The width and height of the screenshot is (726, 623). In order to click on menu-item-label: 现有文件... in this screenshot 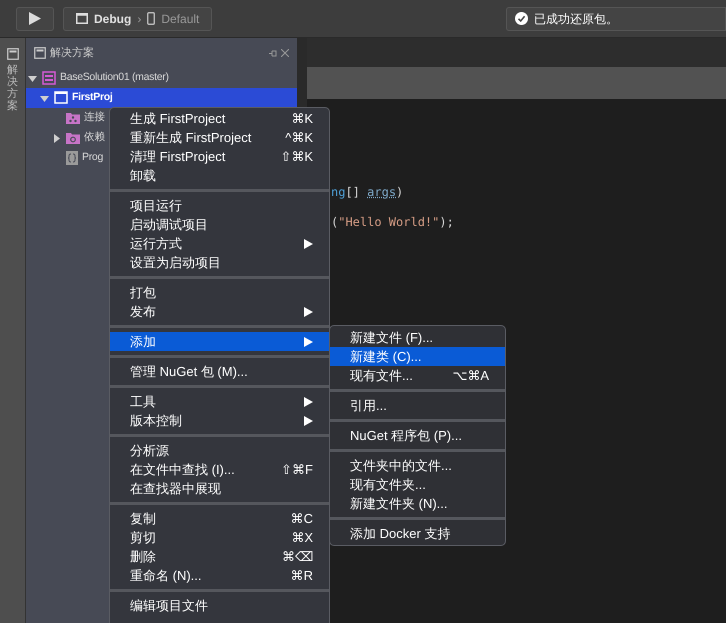, I will do `click(382, 375)`.